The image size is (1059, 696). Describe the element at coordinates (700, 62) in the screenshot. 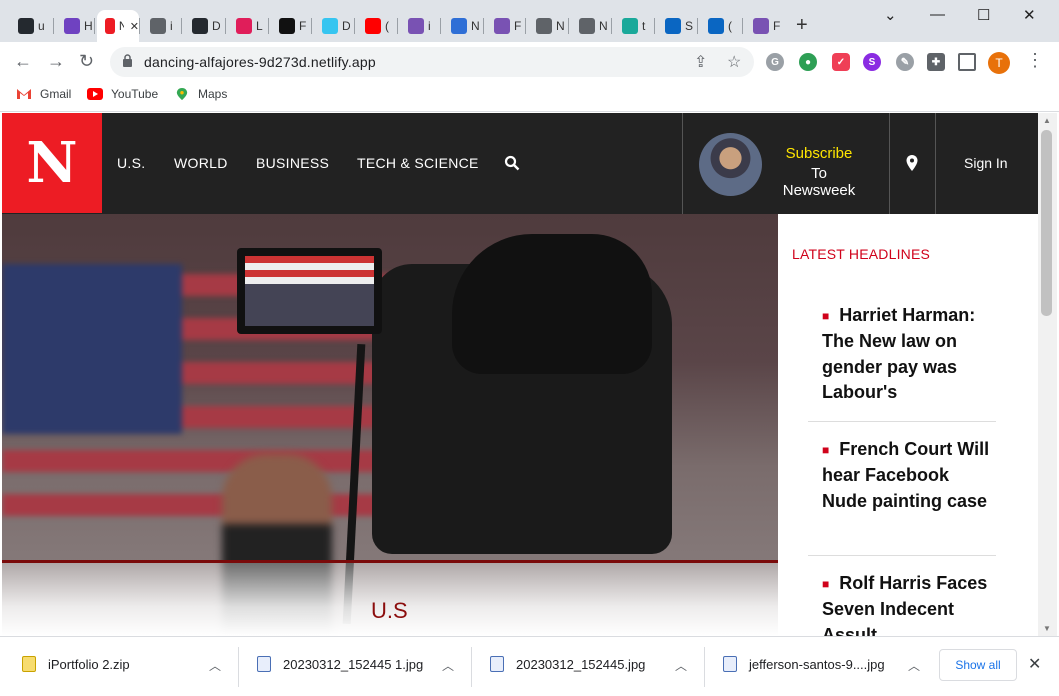

I see `share-icon: ⇪` at that location.